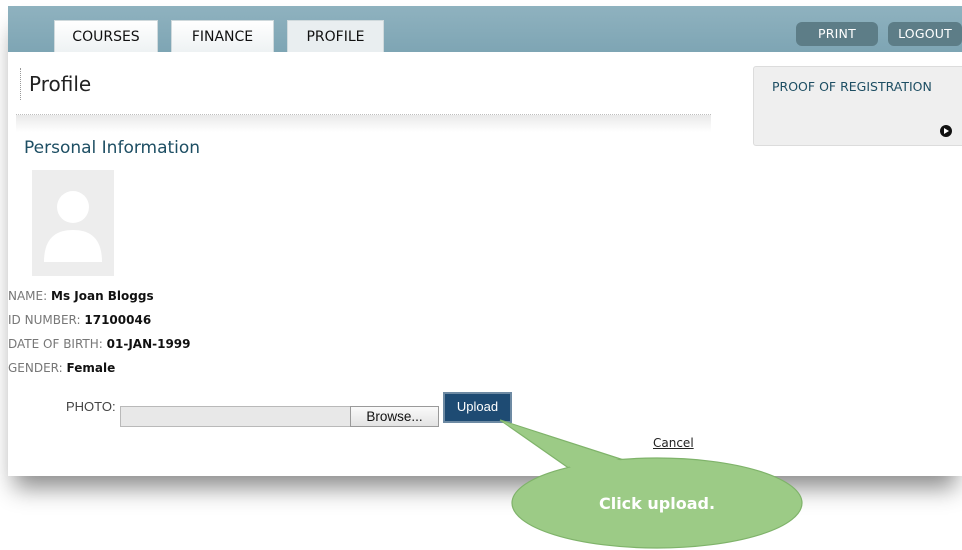  What do you see at coordinates (946, 131) in the screenshot?
I see `arrow-circle-right-icon` at bounding box center [946, 131].